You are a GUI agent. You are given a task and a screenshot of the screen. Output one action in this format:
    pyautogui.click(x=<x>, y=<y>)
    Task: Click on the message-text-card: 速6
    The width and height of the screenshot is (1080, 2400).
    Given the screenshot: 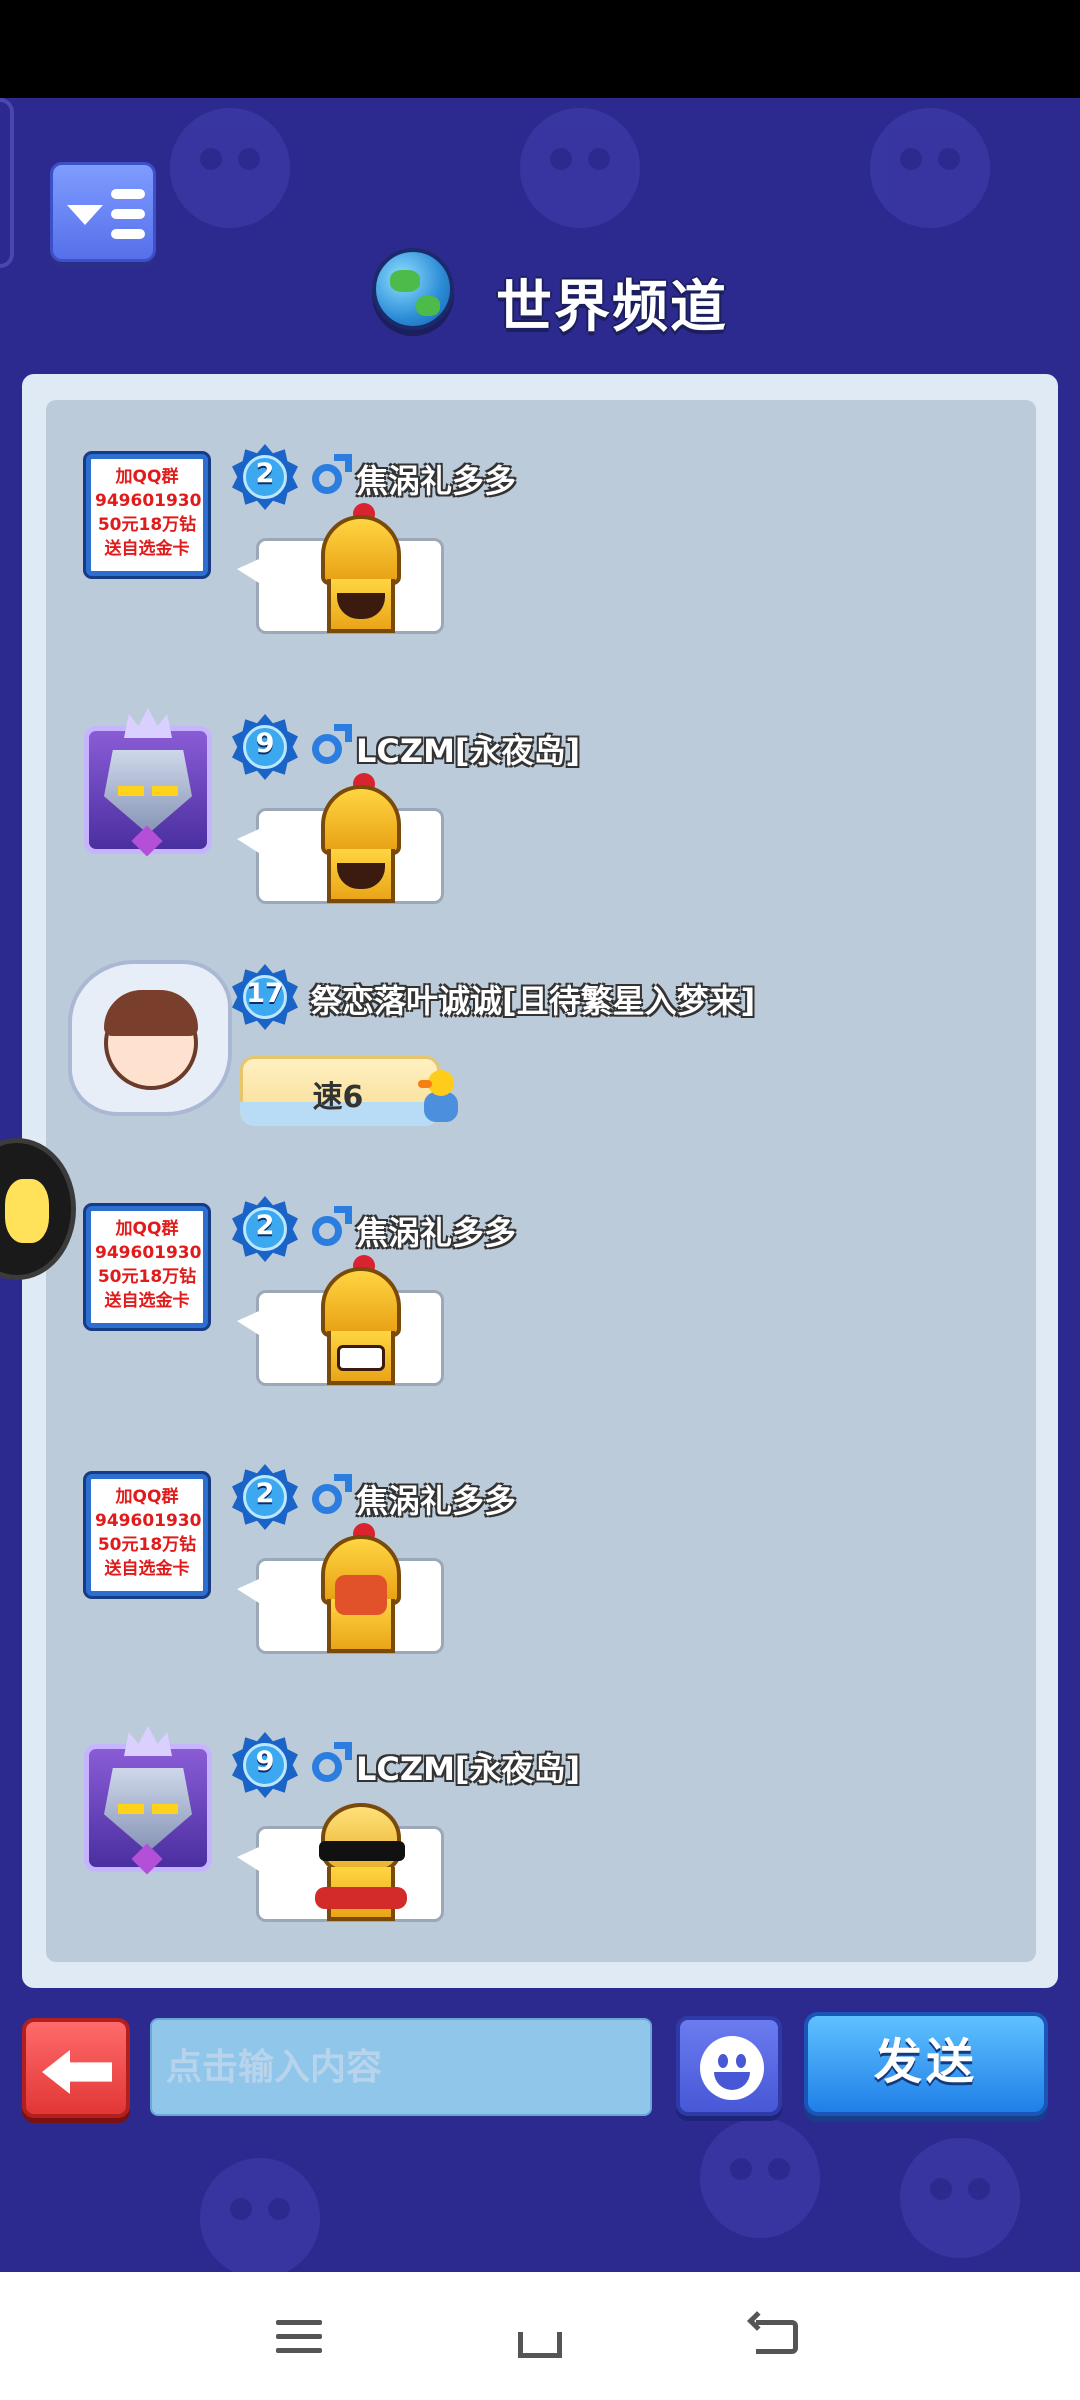 What is the action you would take?
    pyautogui.click(x=346, y=1094)
    